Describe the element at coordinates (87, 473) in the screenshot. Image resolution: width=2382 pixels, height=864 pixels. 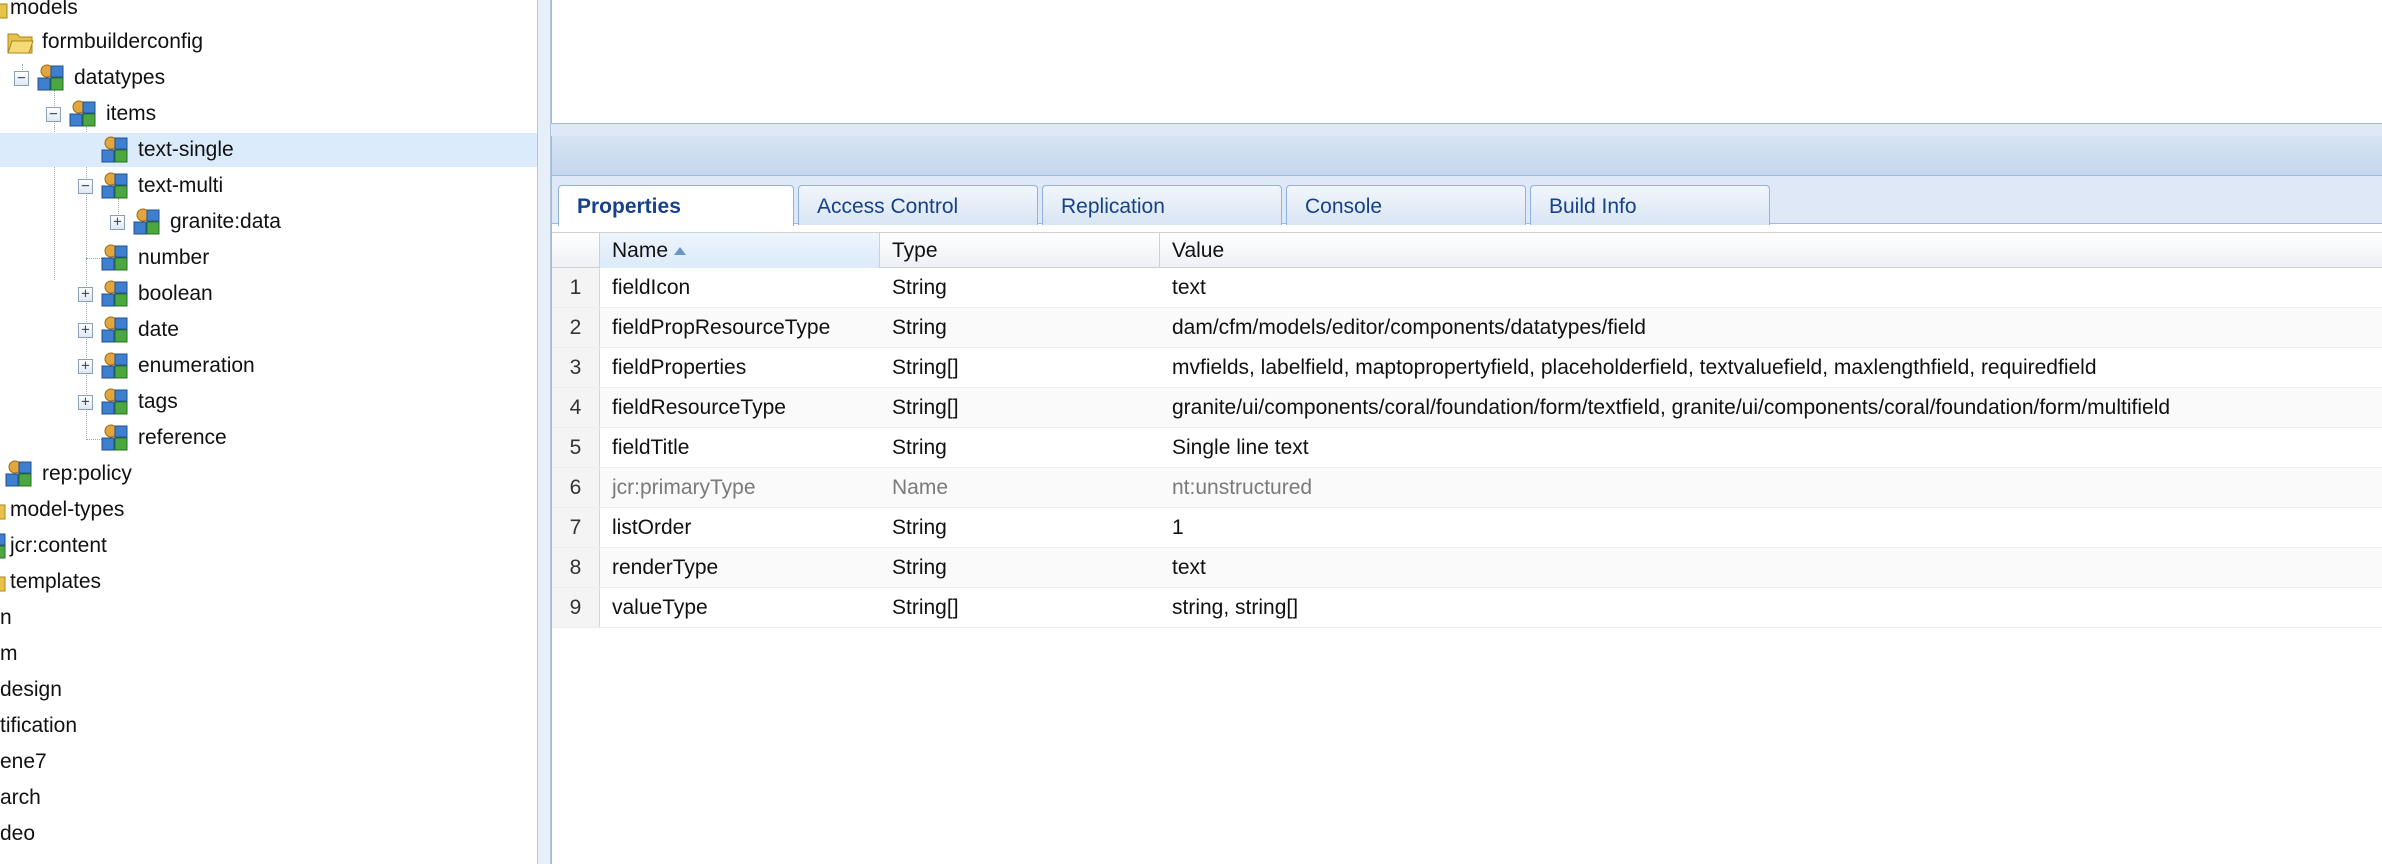
I see `tree-node-label: rep:policy` at that location.